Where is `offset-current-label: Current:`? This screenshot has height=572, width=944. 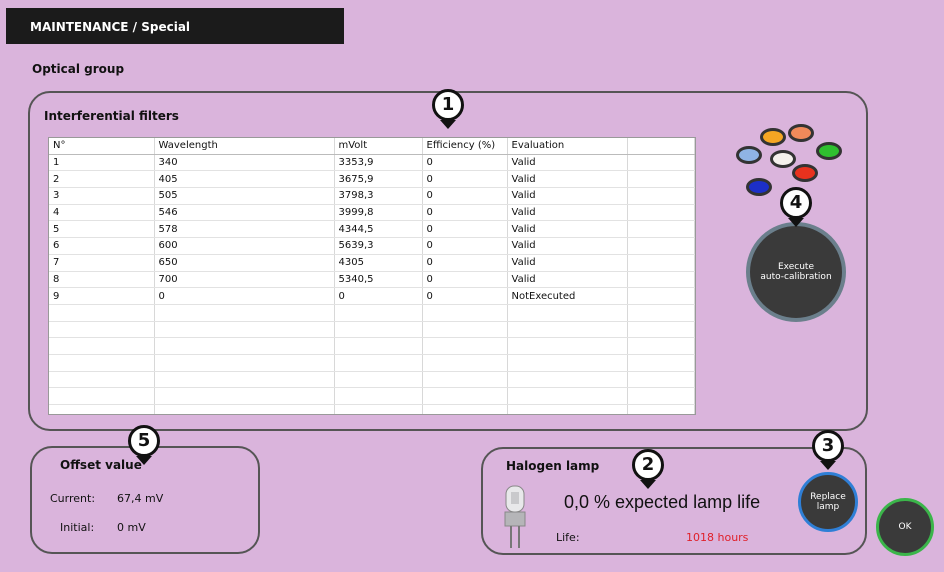
offset-current-label: Current: is located at coordinates (73, 498).